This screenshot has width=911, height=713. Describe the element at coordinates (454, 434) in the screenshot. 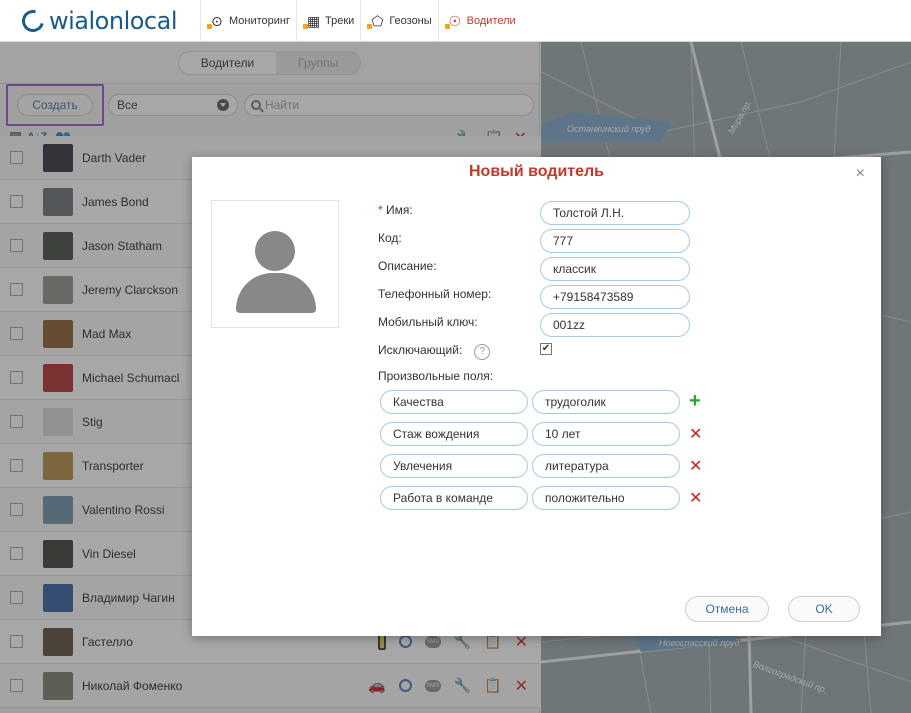

I see `custom-field-name: Стаж вождения` at that location.